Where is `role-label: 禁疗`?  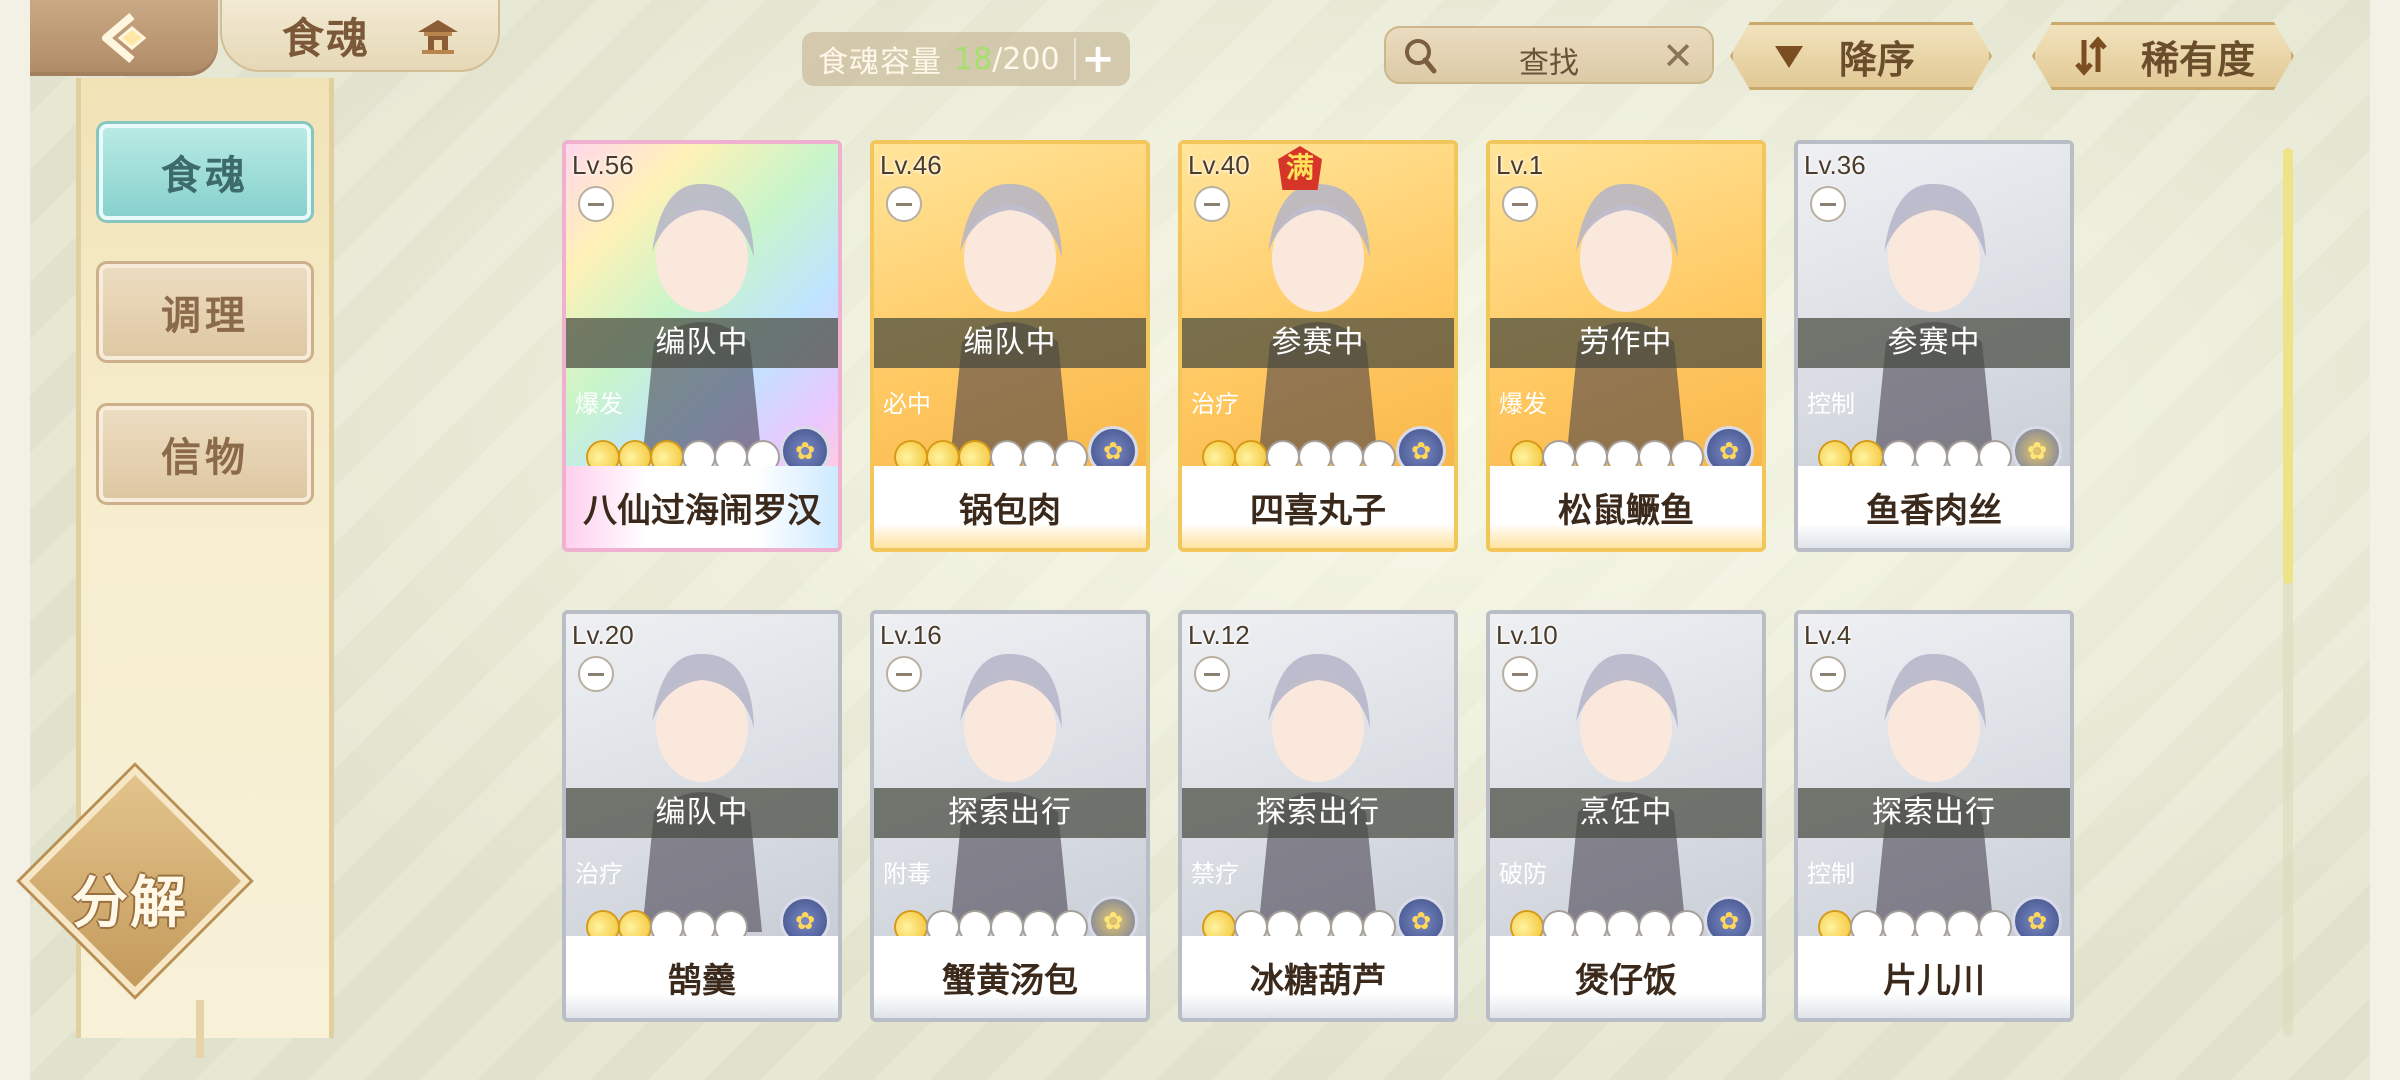 role-label: 禁疗 is located at coordinates (1215, 874).